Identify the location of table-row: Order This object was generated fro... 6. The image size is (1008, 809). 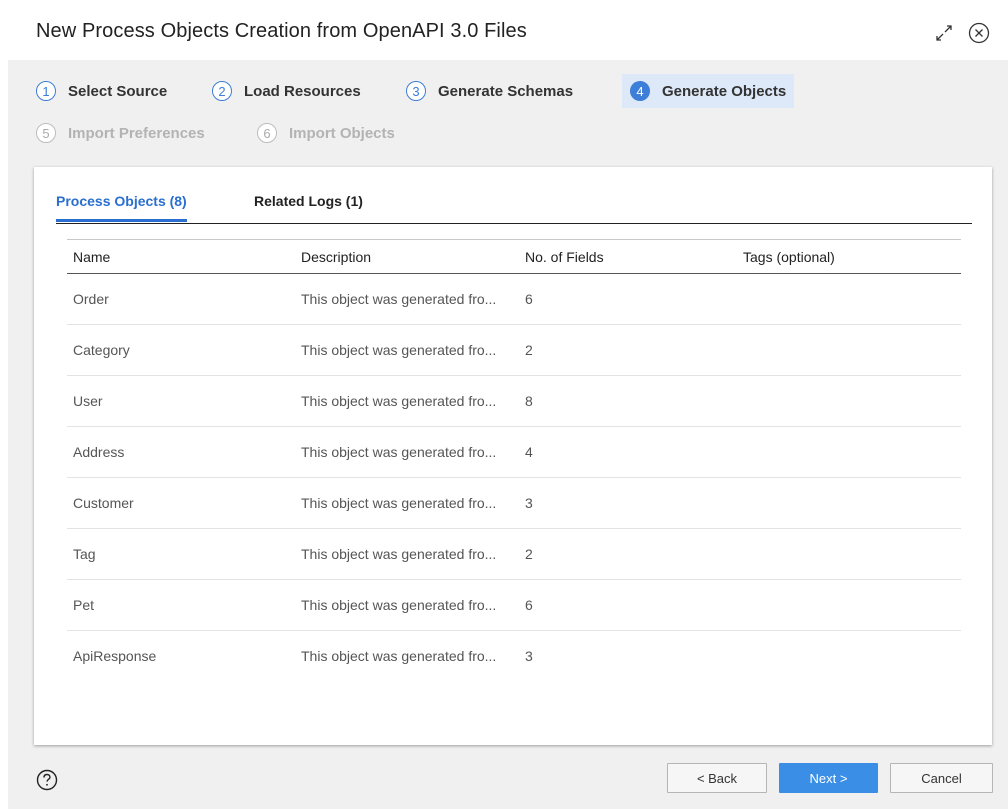
(514, 299).